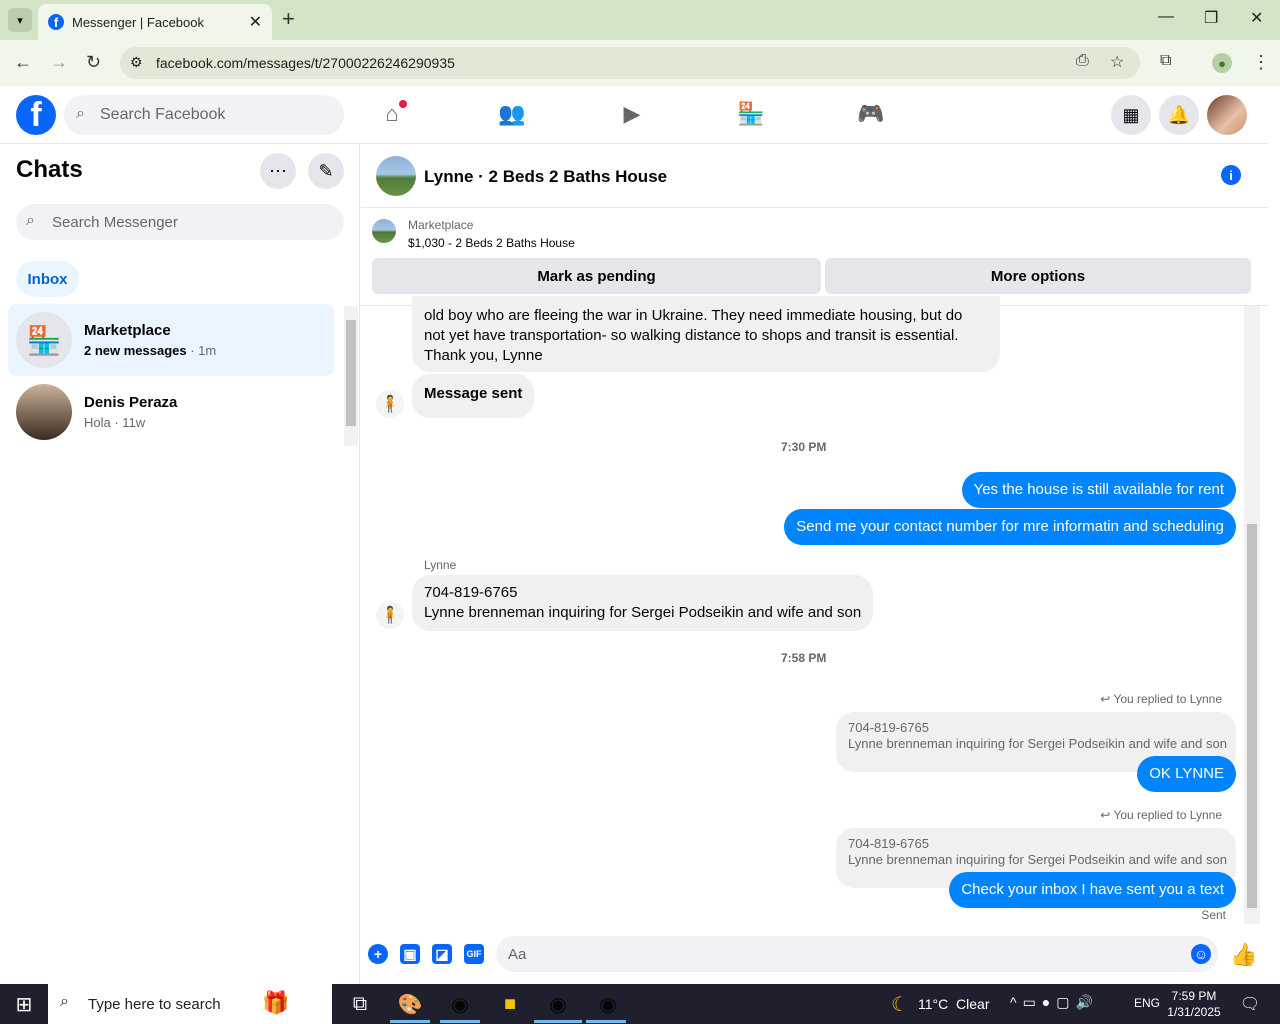 This screenshot has height=1024, width=1280. Describe the element at coordinates (900, 1004) in the screenshot. I see `weather-moon-icon: ☾` at that location.